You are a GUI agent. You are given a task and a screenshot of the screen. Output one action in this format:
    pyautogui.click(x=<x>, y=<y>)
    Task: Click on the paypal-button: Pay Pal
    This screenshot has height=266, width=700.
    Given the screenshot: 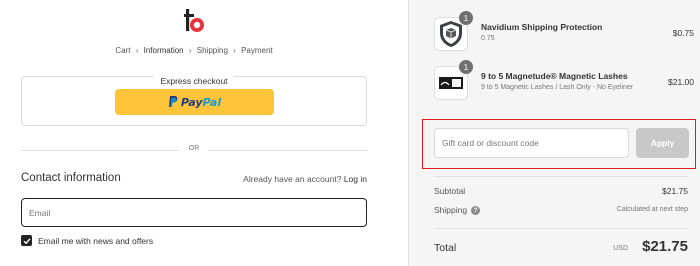 What is the action you would take?
    pyautogui.click(x=194, y=102)
    